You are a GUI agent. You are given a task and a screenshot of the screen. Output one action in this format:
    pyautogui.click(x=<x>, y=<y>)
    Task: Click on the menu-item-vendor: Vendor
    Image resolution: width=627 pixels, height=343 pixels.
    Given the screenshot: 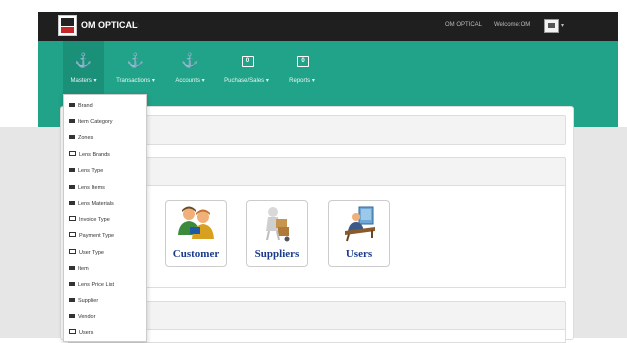 What is the action you would take?
    pyautogui.click(x=105, y=317)
    